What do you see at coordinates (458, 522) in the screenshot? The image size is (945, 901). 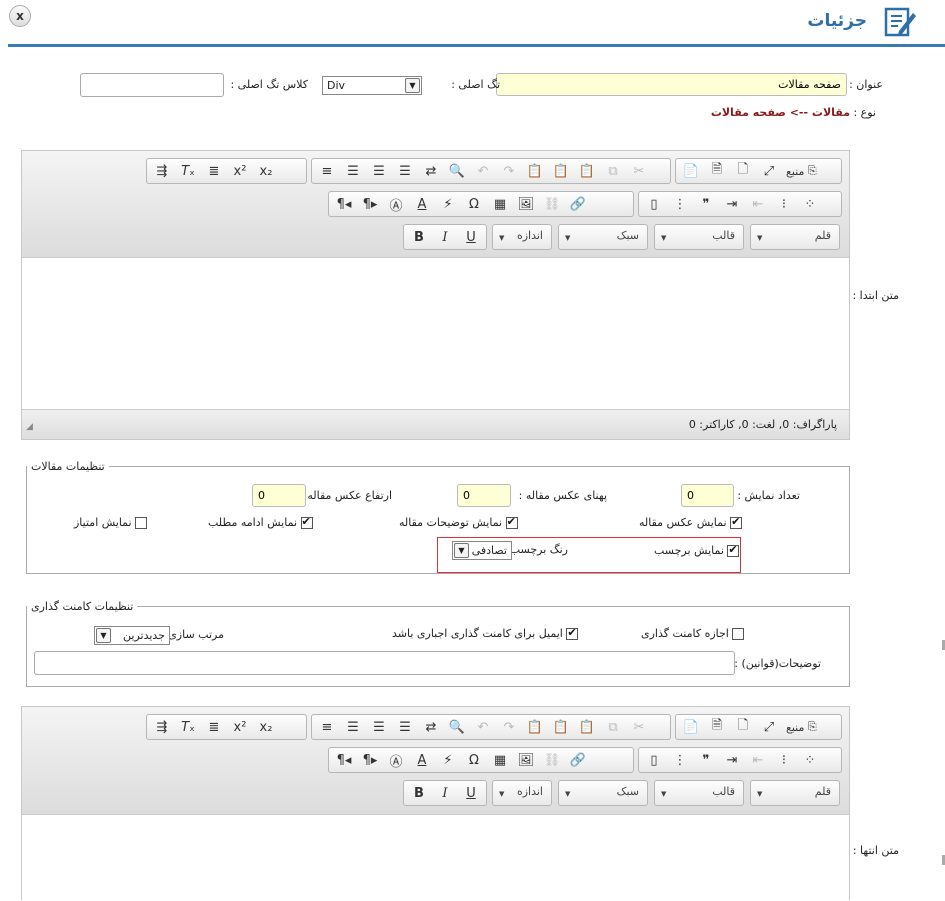 I see `show-desc-option: نمایش توضیحات مقاله` at bounding box center [458, 522].